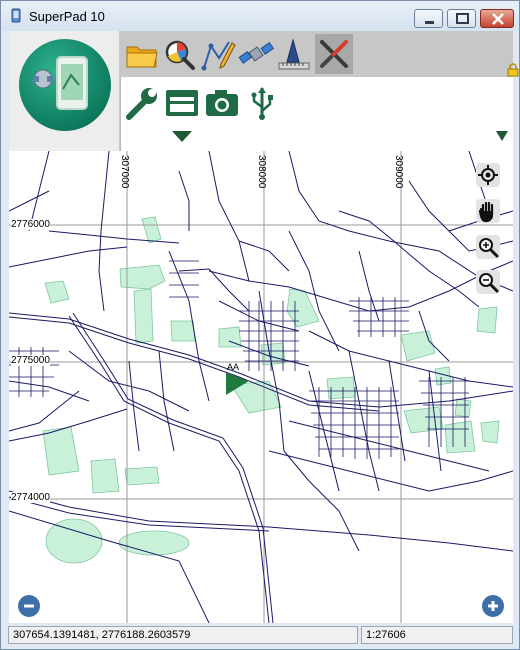 This screenshot has height=650, width=520. Describe the element at coordinates (437, 635) in the screenshot. I see `scale-readout: 1:27606` at that location.